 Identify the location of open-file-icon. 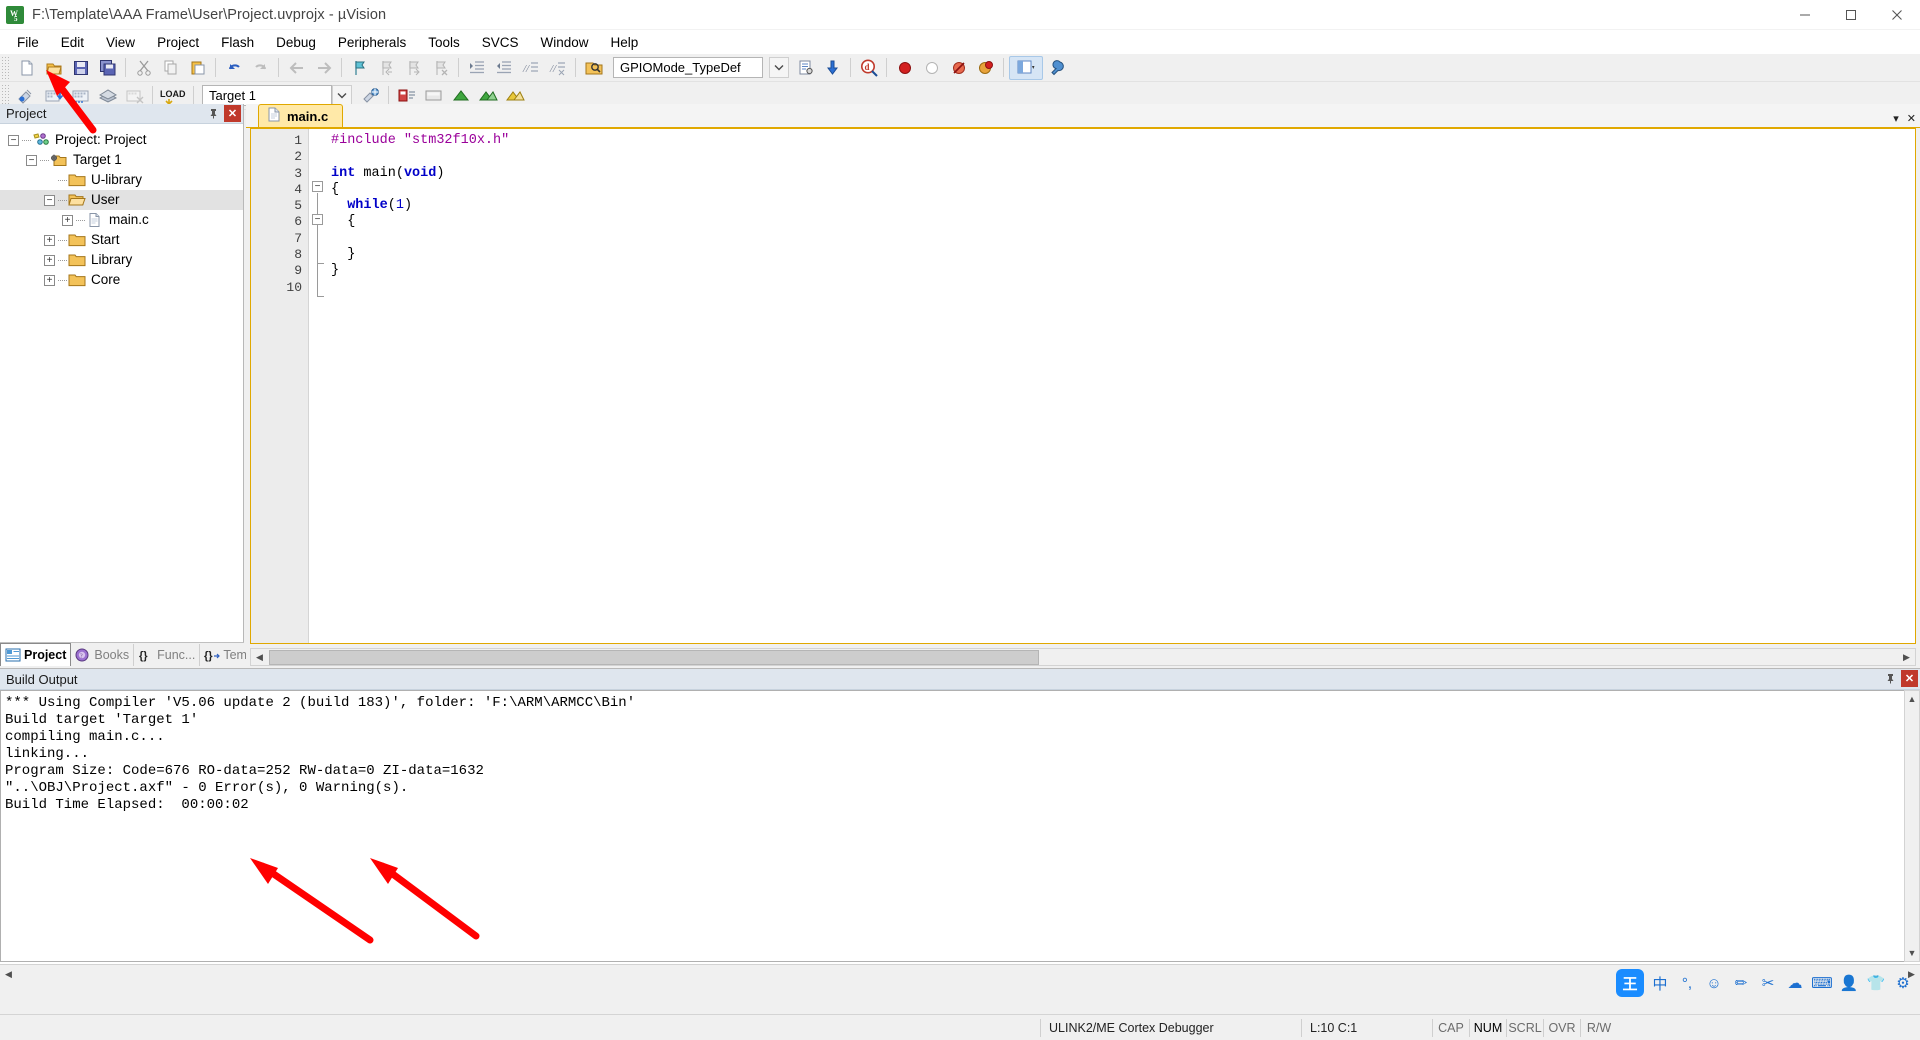
(53, 68).